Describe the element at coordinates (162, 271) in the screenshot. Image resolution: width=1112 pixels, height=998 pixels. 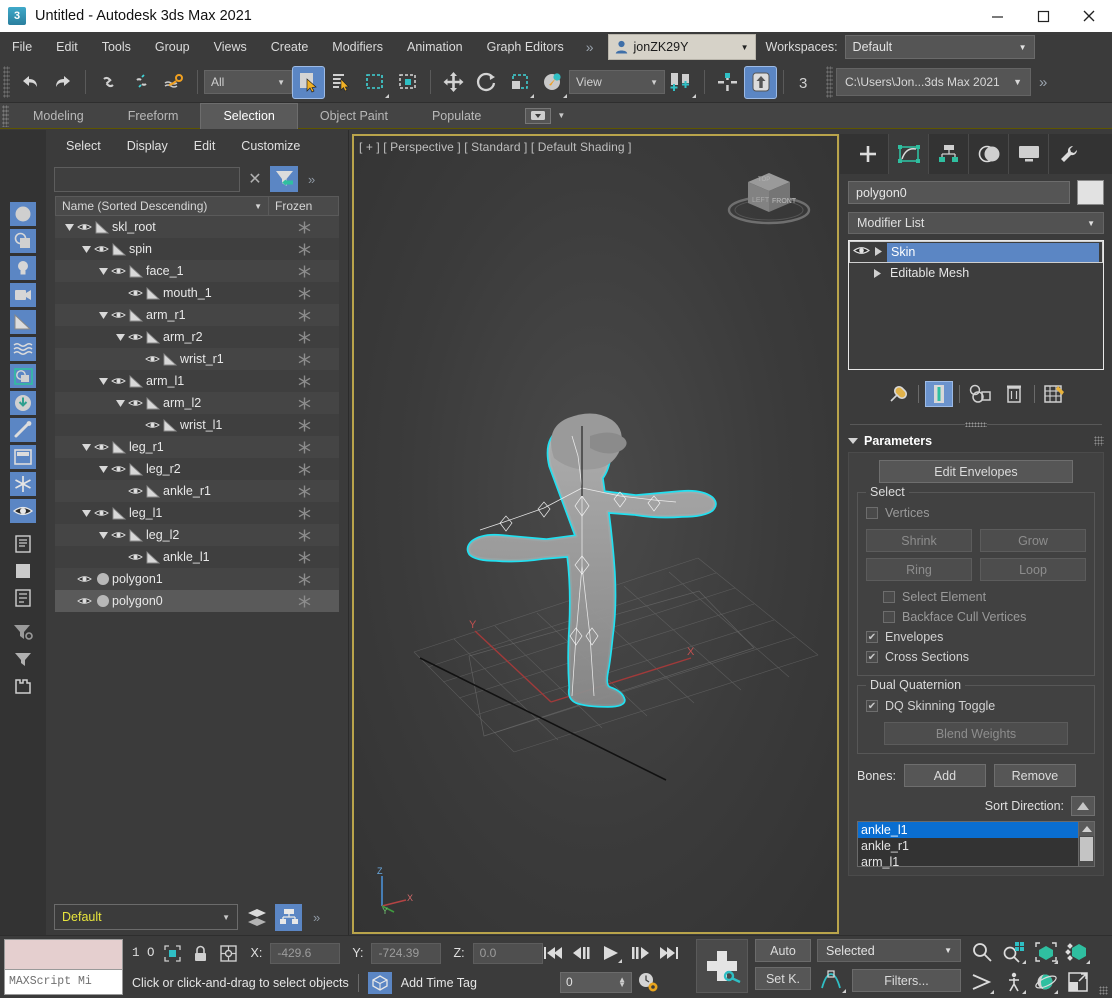
I see `scene-node-face_1: face_1` at that location.